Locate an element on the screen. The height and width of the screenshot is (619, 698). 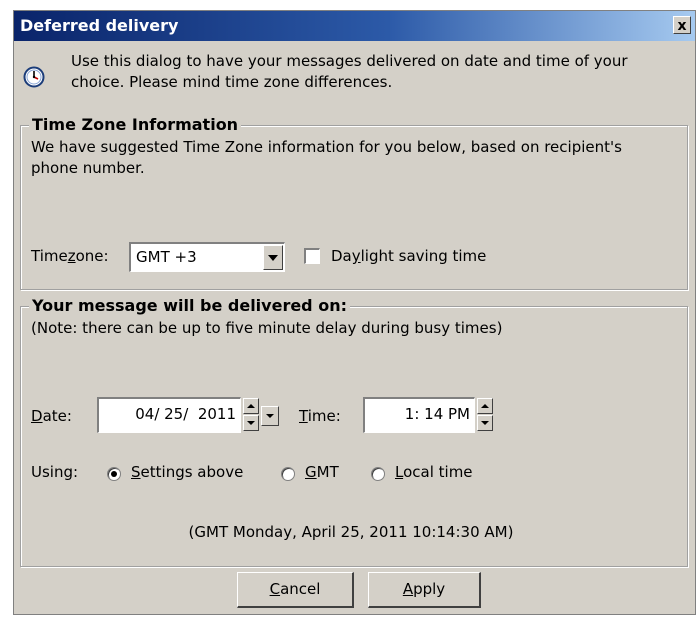
apply-button: Apply is located at coordinates (424, 590).